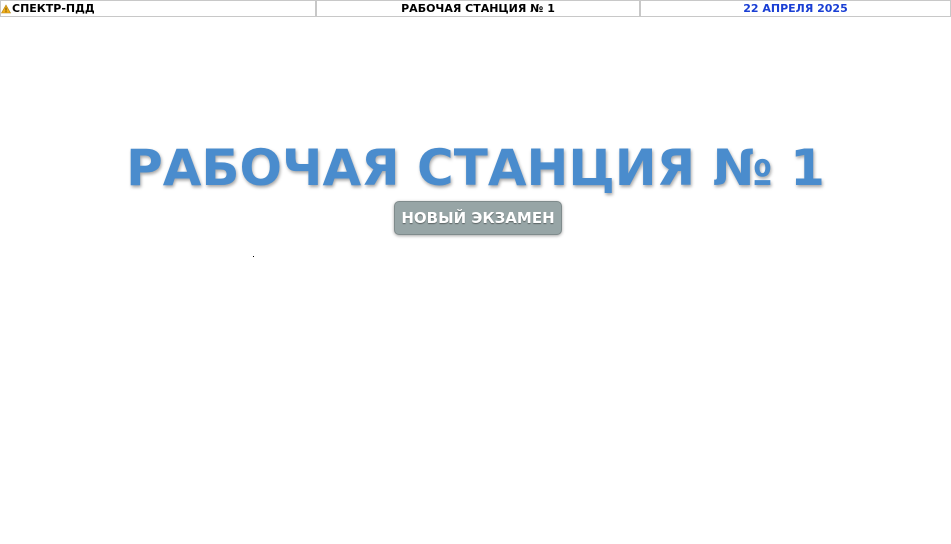  What do you see at coordinates (158, 8) in the screenshot?
I see `app-name-cell: СПЕКТР-ПДД` at bounding box center [158, 8].